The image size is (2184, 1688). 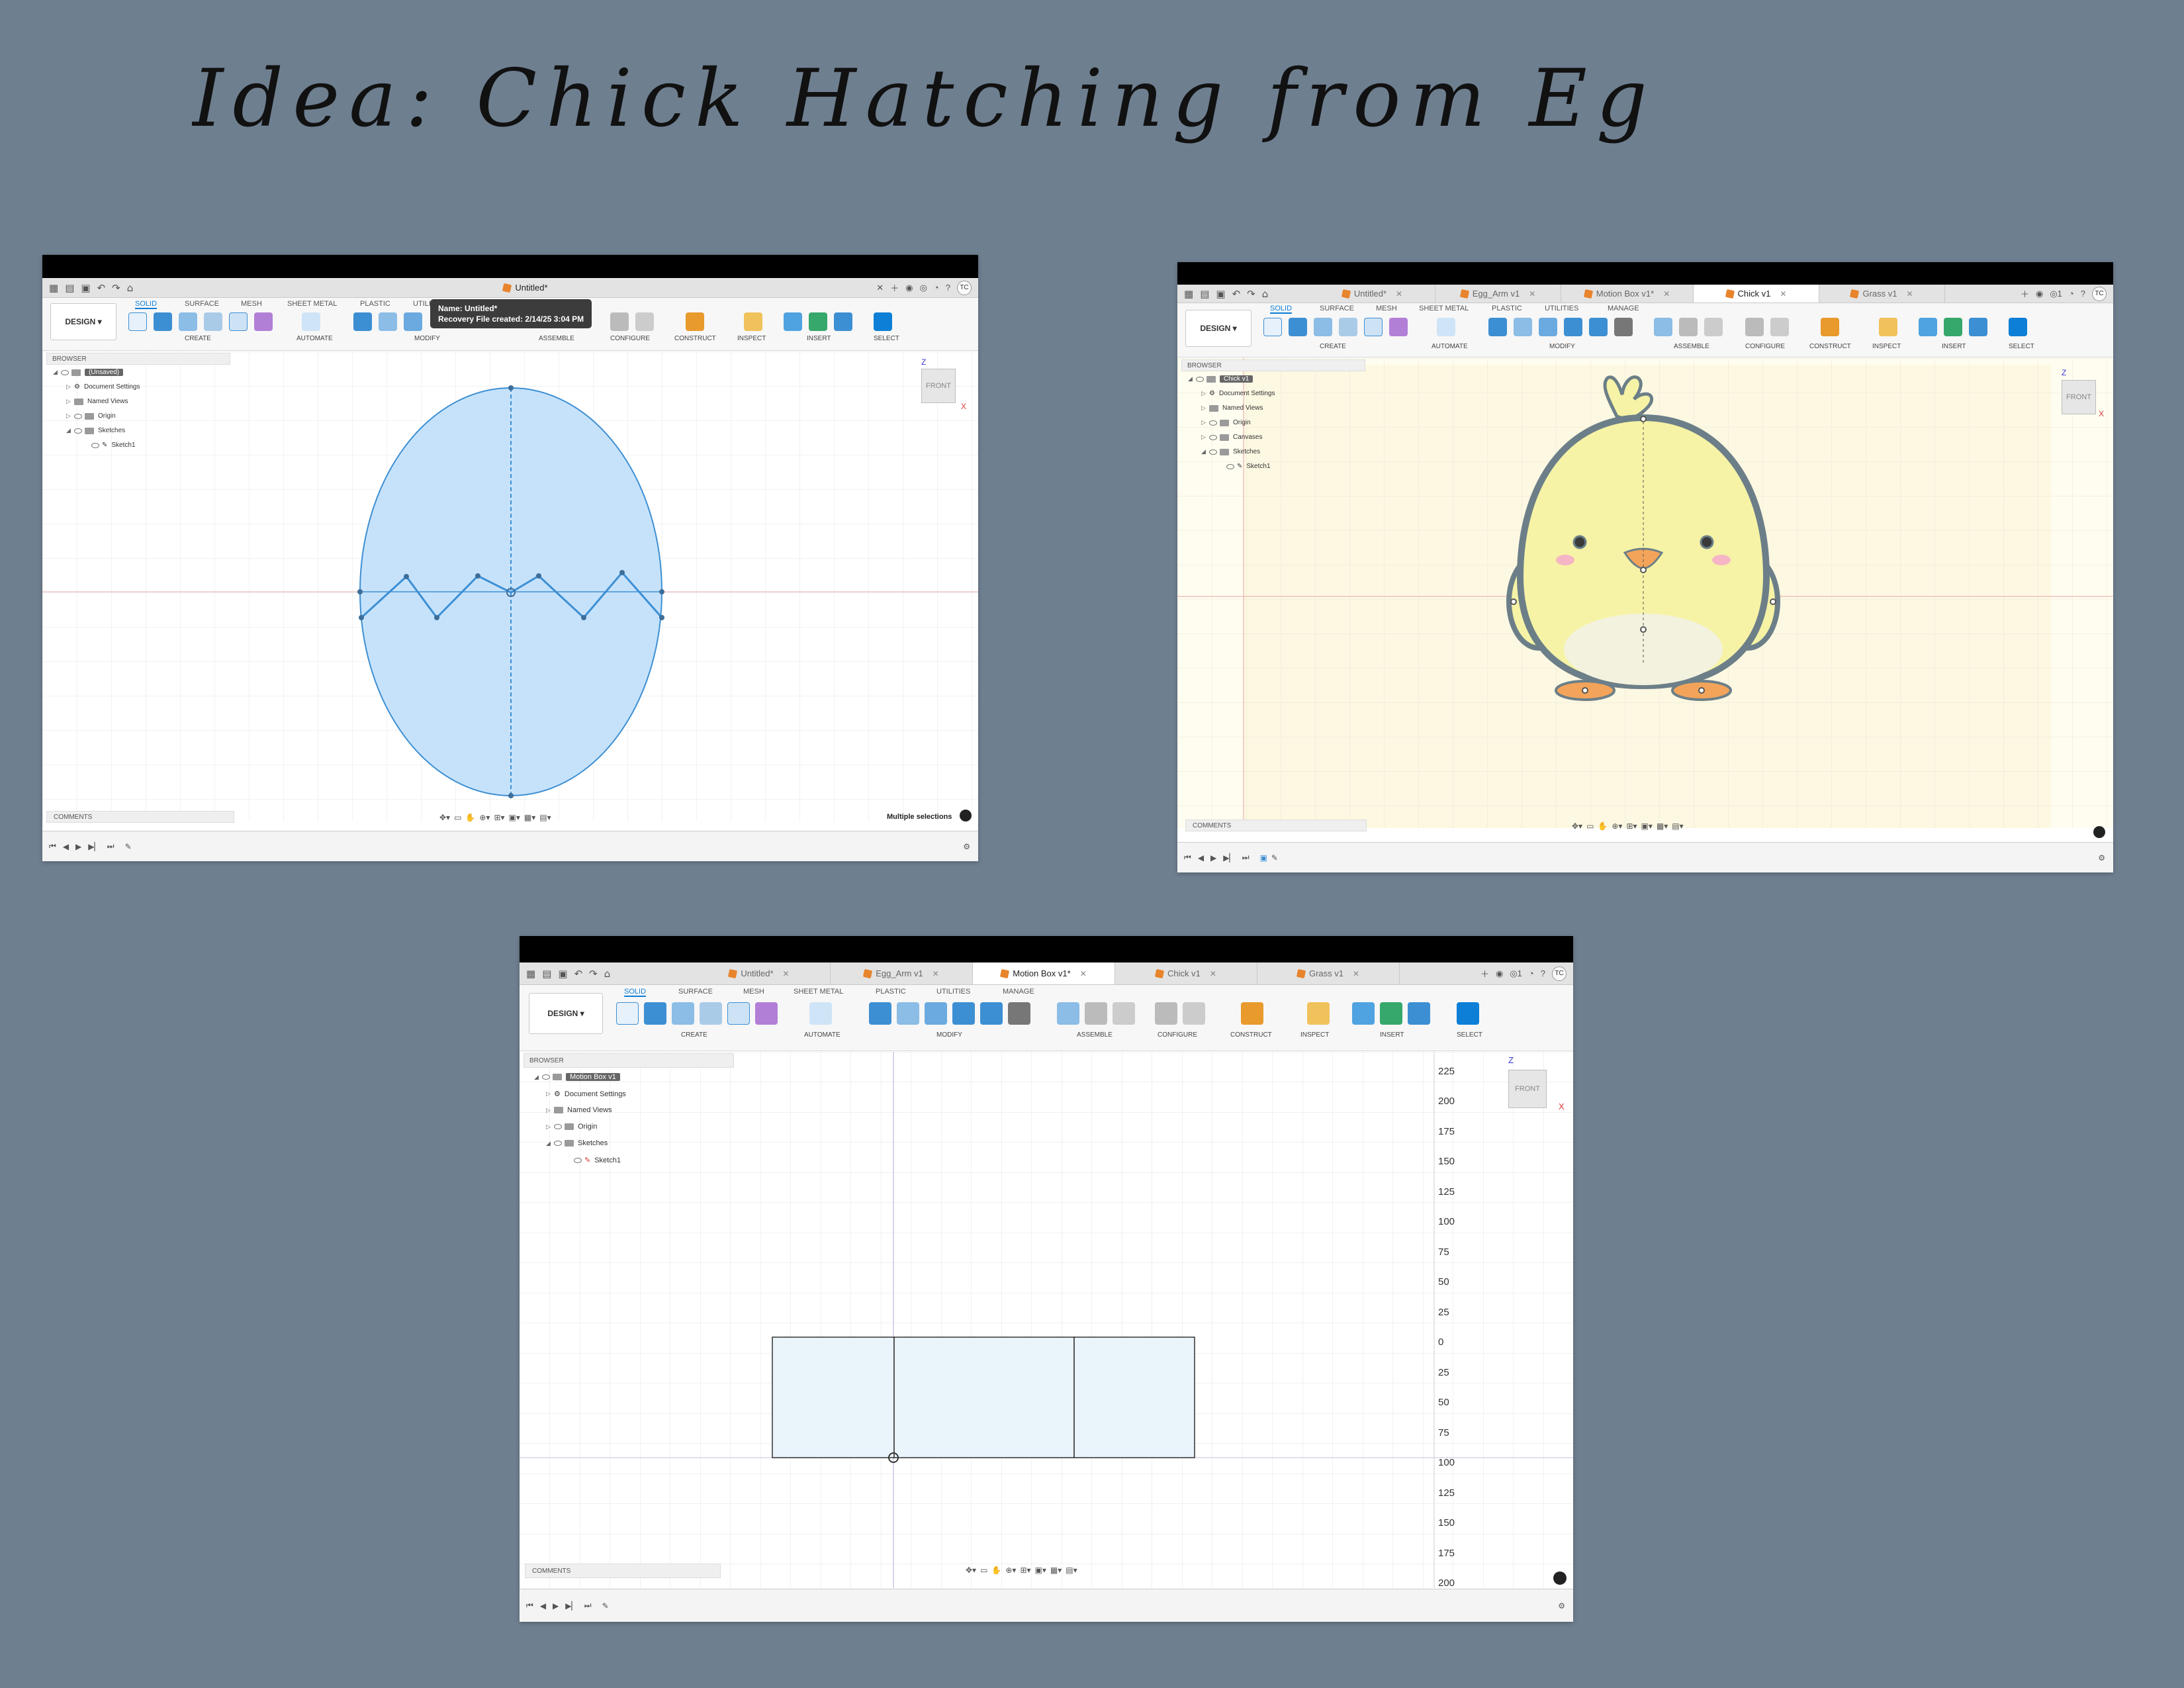 What do you see at coordinates (1392, 1035) in the screenshot?
I see `group-insert: INSERT` at bounding box center [1392, 1035].